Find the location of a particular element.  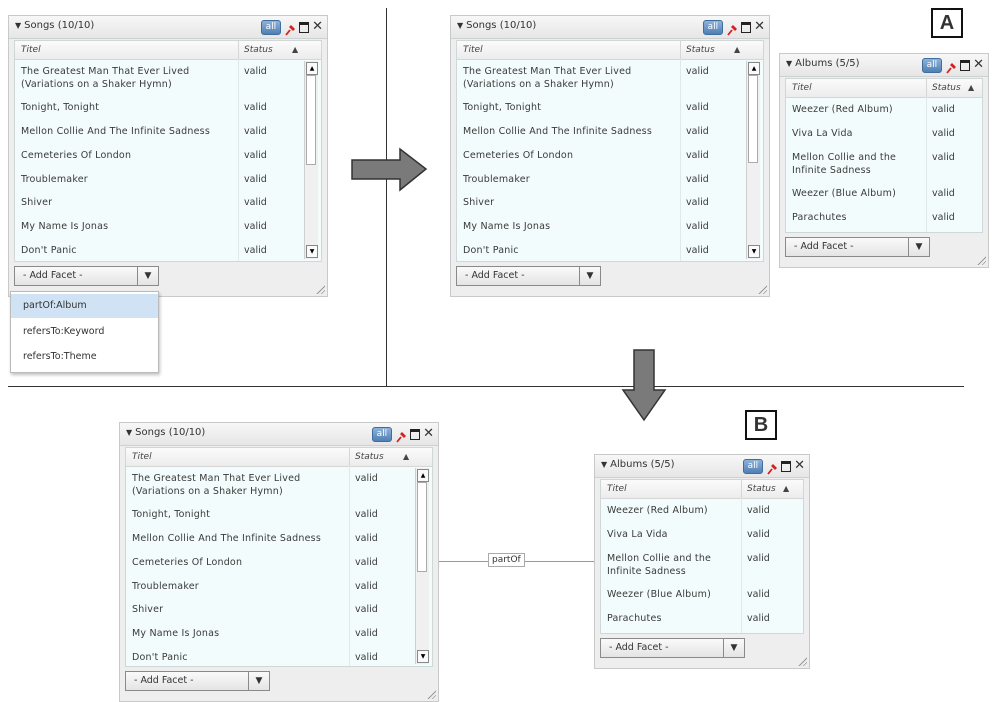

label-a: A is located at coordinates (947, 23).